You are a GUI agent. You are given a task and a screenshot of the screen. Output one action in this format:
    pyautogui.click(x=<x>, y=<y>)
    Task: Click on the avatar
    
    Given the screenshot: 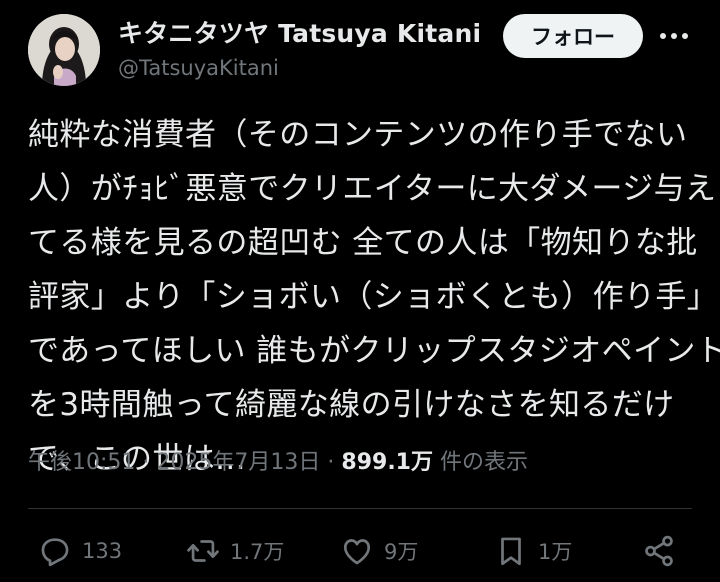 What is the action you would take?
    pyautogui.click(x=64, y=50)
    